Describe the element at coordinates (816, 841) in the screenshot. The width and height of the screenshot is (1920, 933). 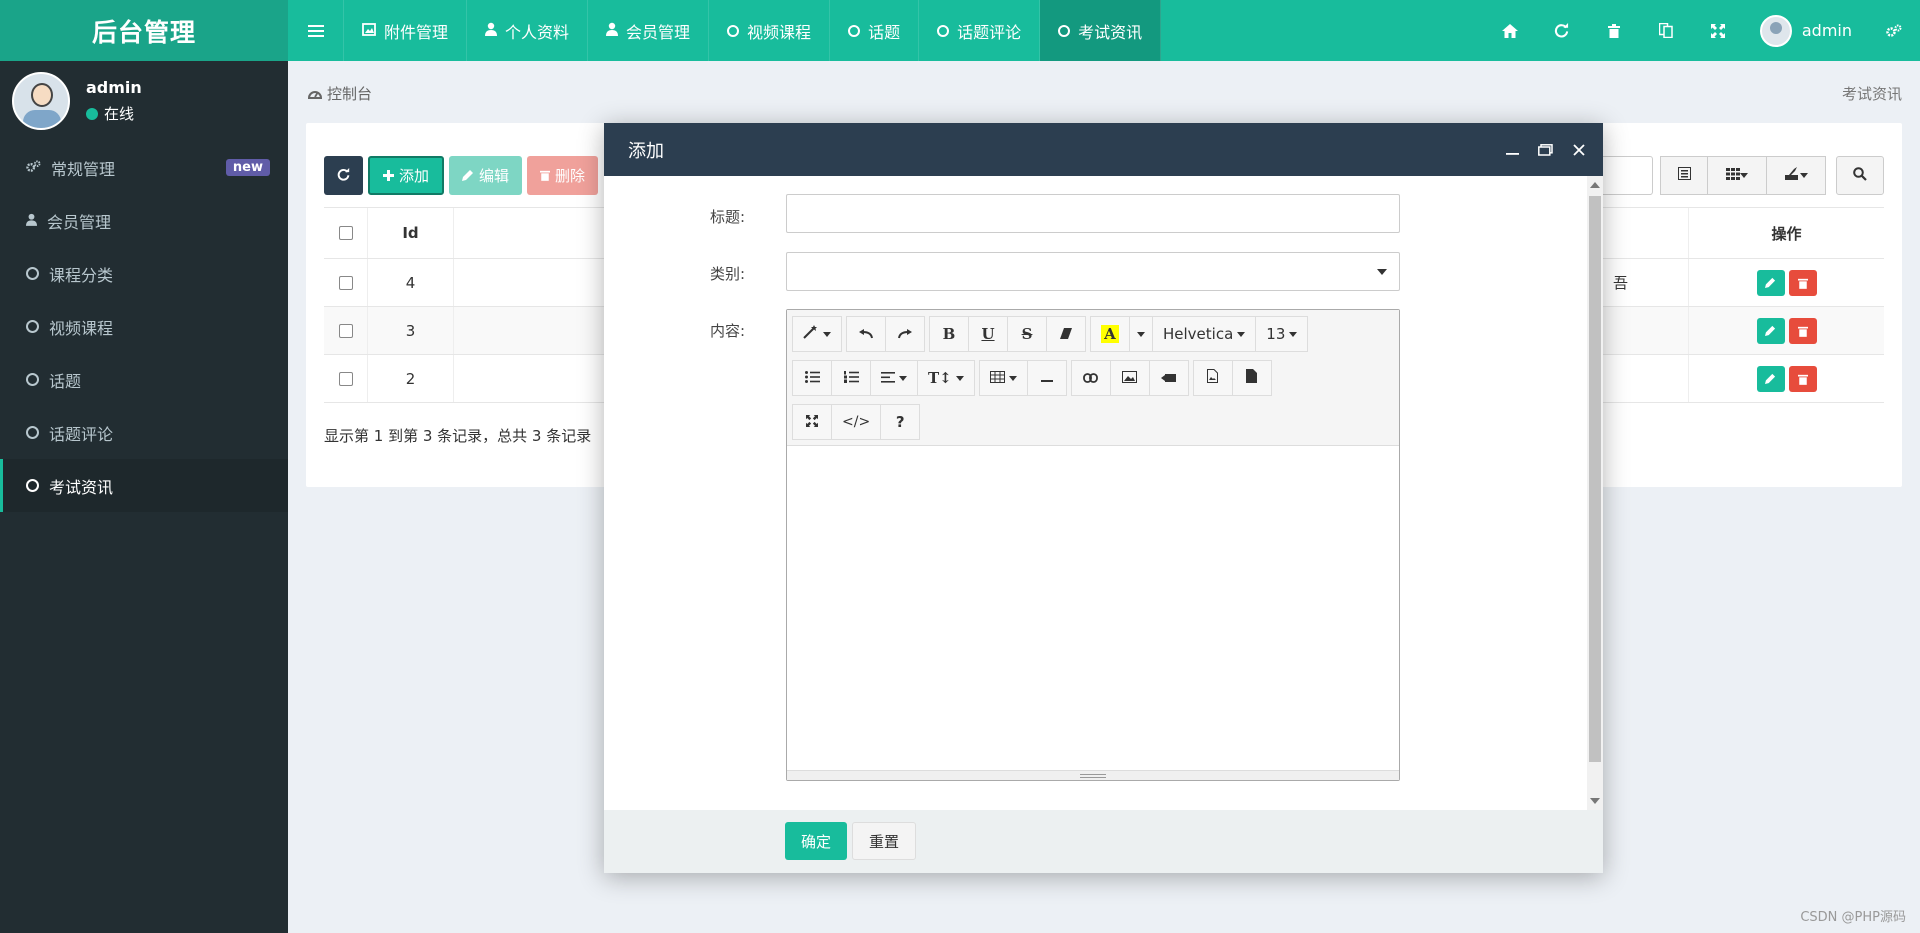
I see `confirm-button: 确定` at that location.